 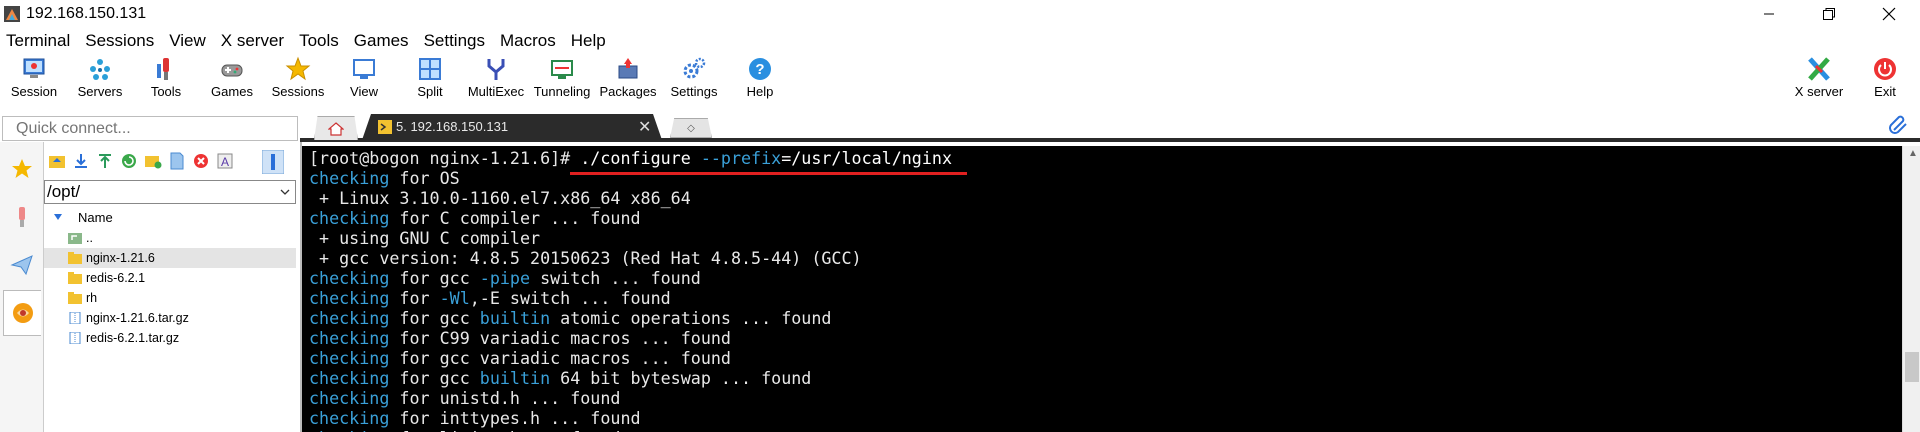 What do you see at coordinates (39, 40) in the screenshot?
I see `menu-terminal: Terminal` at bounding box center [39, 40].